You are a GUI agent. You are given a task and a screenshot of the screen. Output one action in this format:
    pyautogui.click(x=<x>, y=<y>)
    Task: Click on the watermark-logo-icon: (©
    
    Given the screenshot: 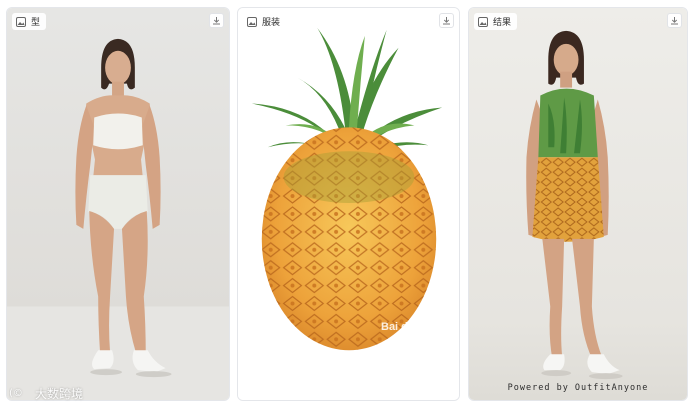 What is the action you would take?
    pyautogui.click(x=20, y=393)
    